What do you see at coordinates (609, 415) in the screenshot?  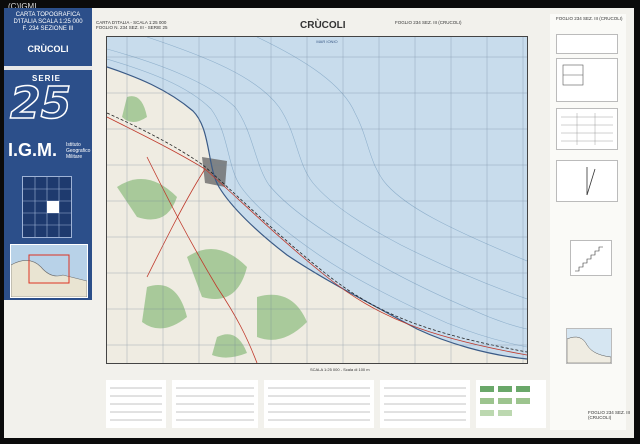 I see `footer-sheet-number: FOGLIO 234 SEZ. III (CRUCOLI)` at bounding box center [609, 415].